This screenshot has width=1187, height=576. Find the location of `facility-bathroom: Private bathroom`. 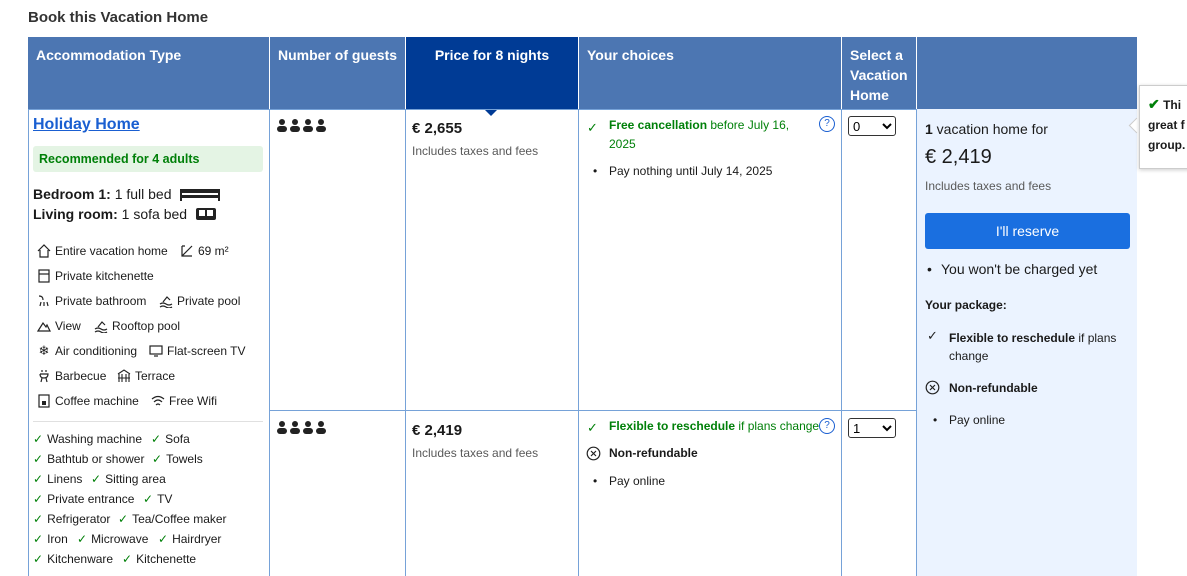

facility-bathroom: Private bathroom is located at coordinates (91, 301).